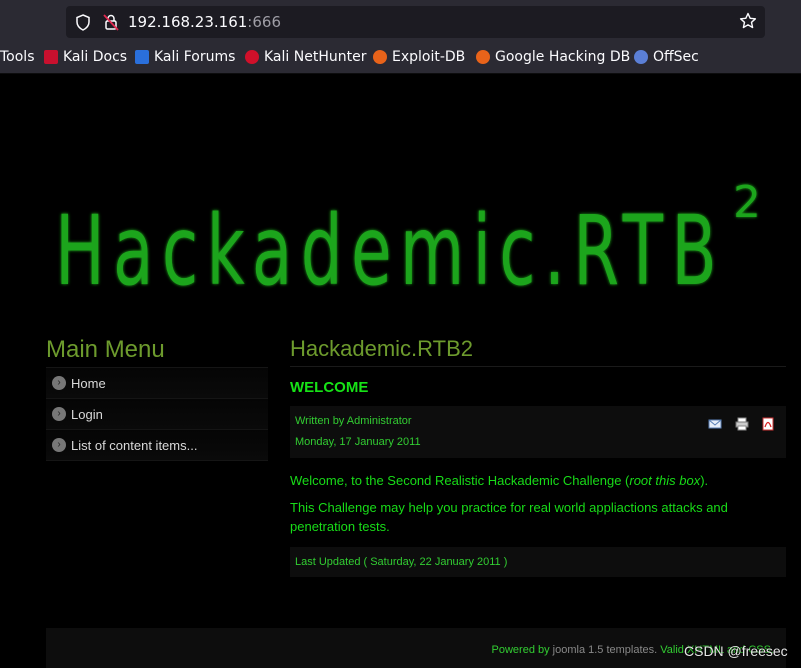  I want to click on watermark: CSDN @freesec, so click(736, 651).